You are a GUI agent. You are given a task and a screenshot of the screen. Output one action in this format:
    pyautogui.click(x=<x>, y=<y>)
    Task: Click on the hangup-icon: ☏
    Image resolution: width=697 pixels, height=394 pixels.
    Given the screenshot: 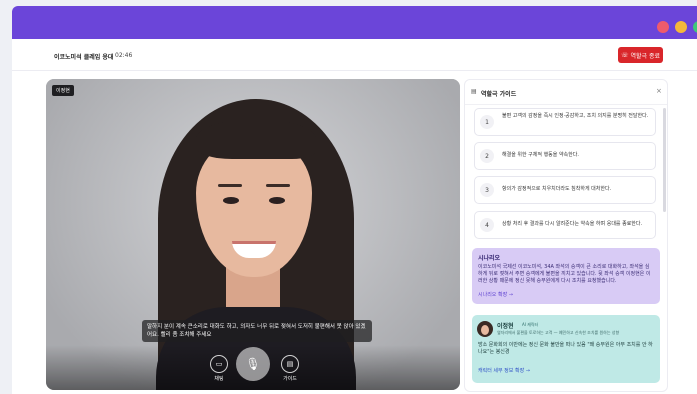 What is the action you would take?
    pyautogui.click(x=624, y=55)
    